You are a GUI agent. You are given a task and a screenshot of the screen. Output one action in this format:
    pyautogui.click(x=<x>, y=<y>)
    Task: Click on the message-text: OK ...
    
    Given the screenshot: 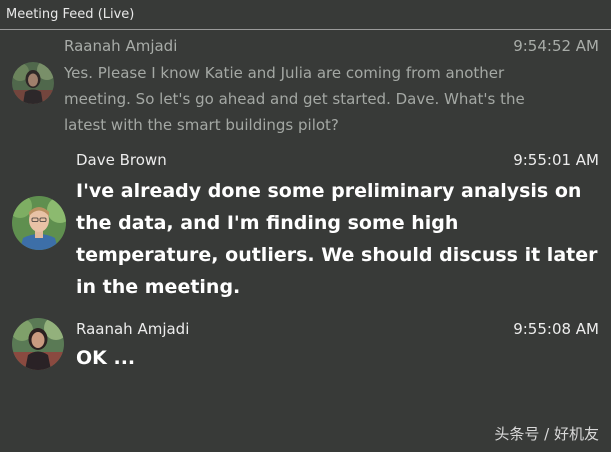 What is the action you would take?
    pyautogui.click(x=106, y=358)
    